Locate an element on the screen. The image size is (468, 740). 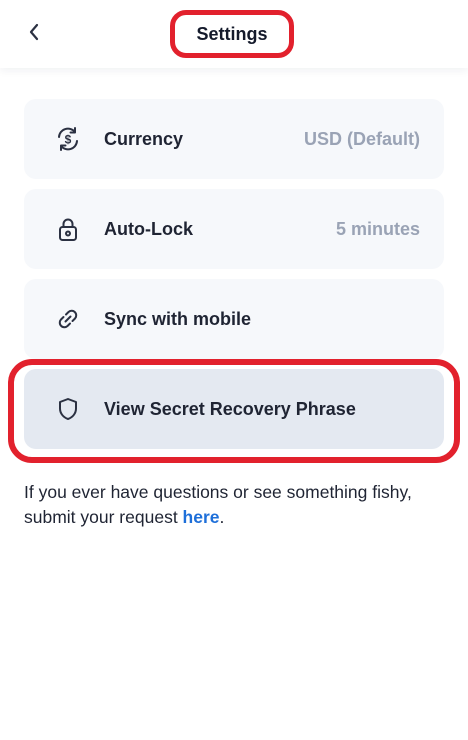
title-highlight: Settings is located at coordinates (232, 34).